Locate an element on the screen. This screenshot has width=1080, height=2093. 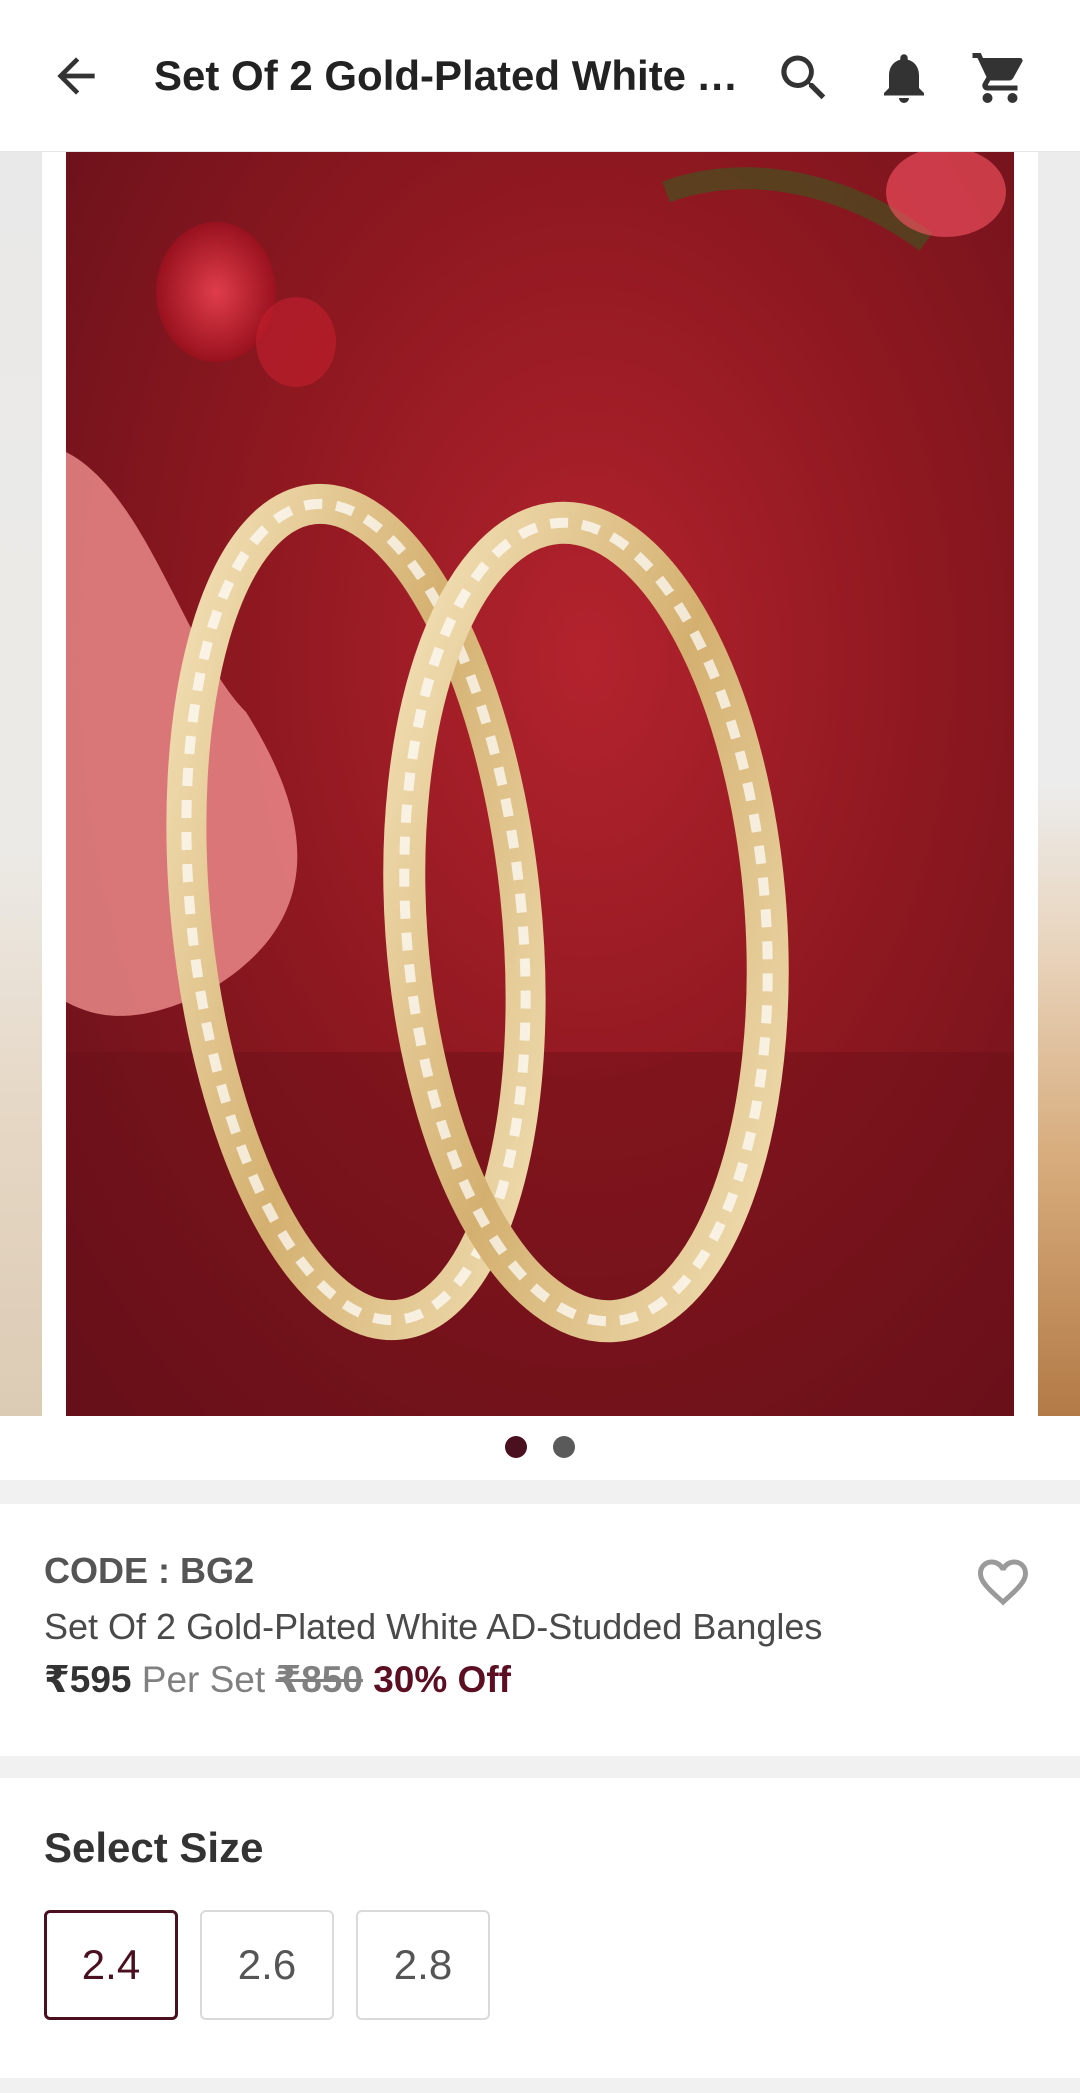
product-code: CODE : BG2 is located at coordinates (149, 1570).